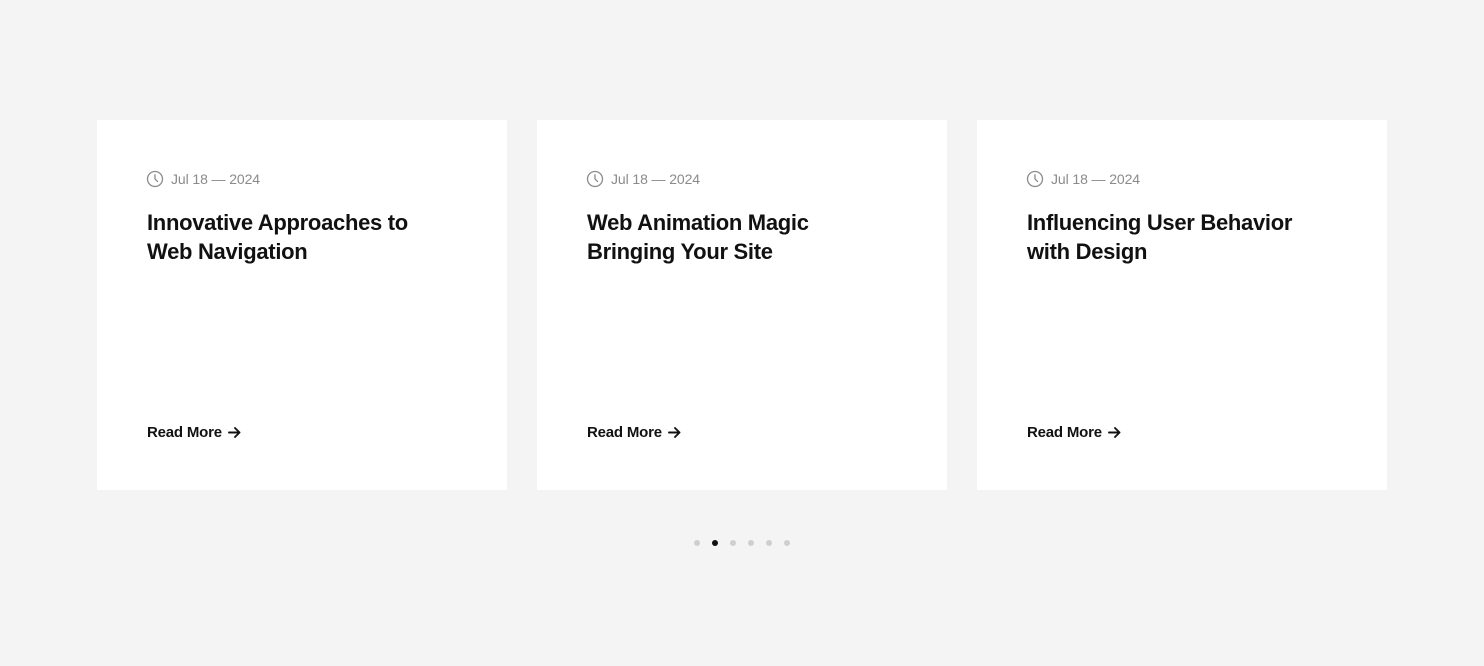 The height and width of the screenshot is (666, 1484). I want to click on card-title-line: Innovative Approaches to, so click(277, 222).